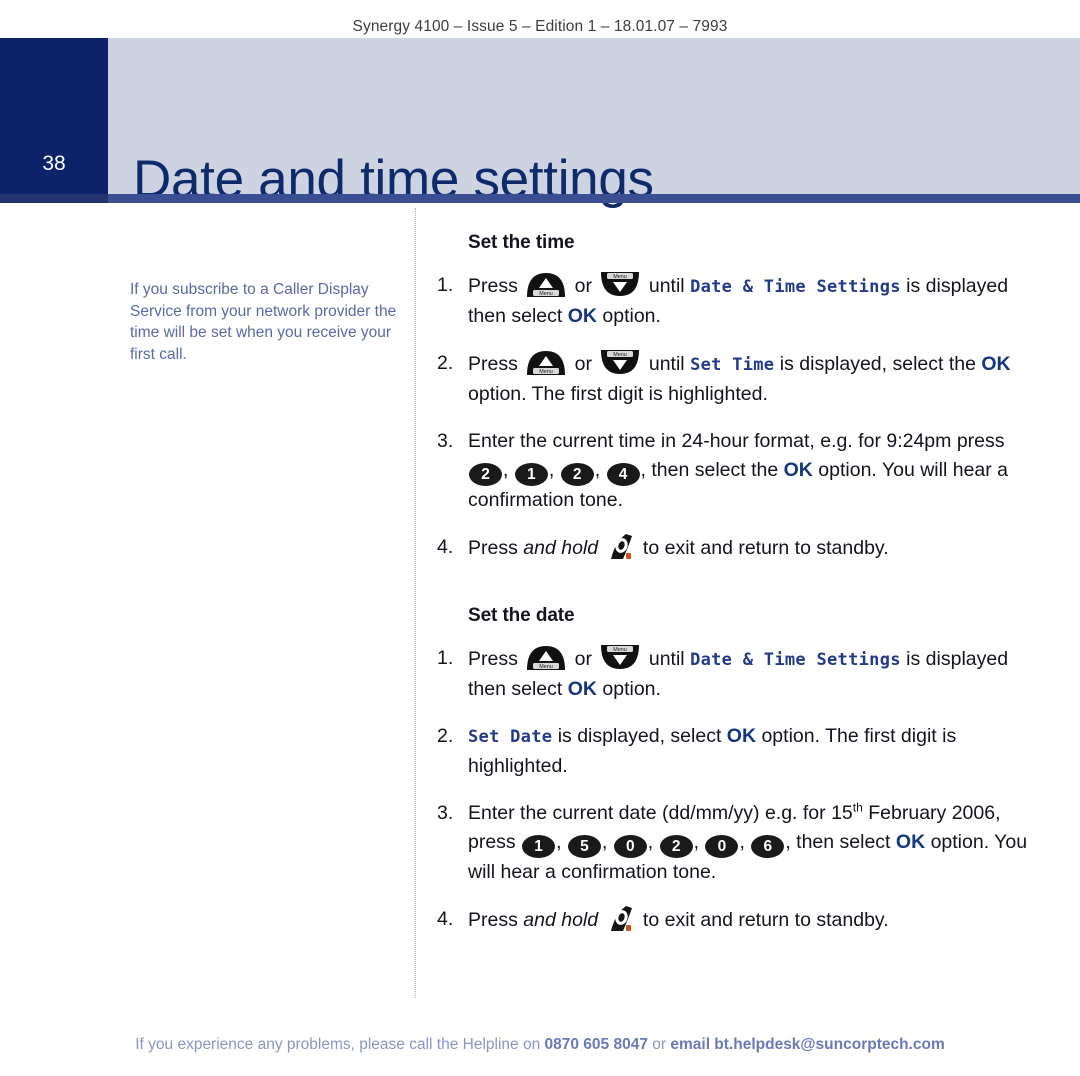  Describe the element at coordinates (807, 1044) in the screenshot. I see `footer-email: email bt.helpdesk@suncorptech.com` at that location.